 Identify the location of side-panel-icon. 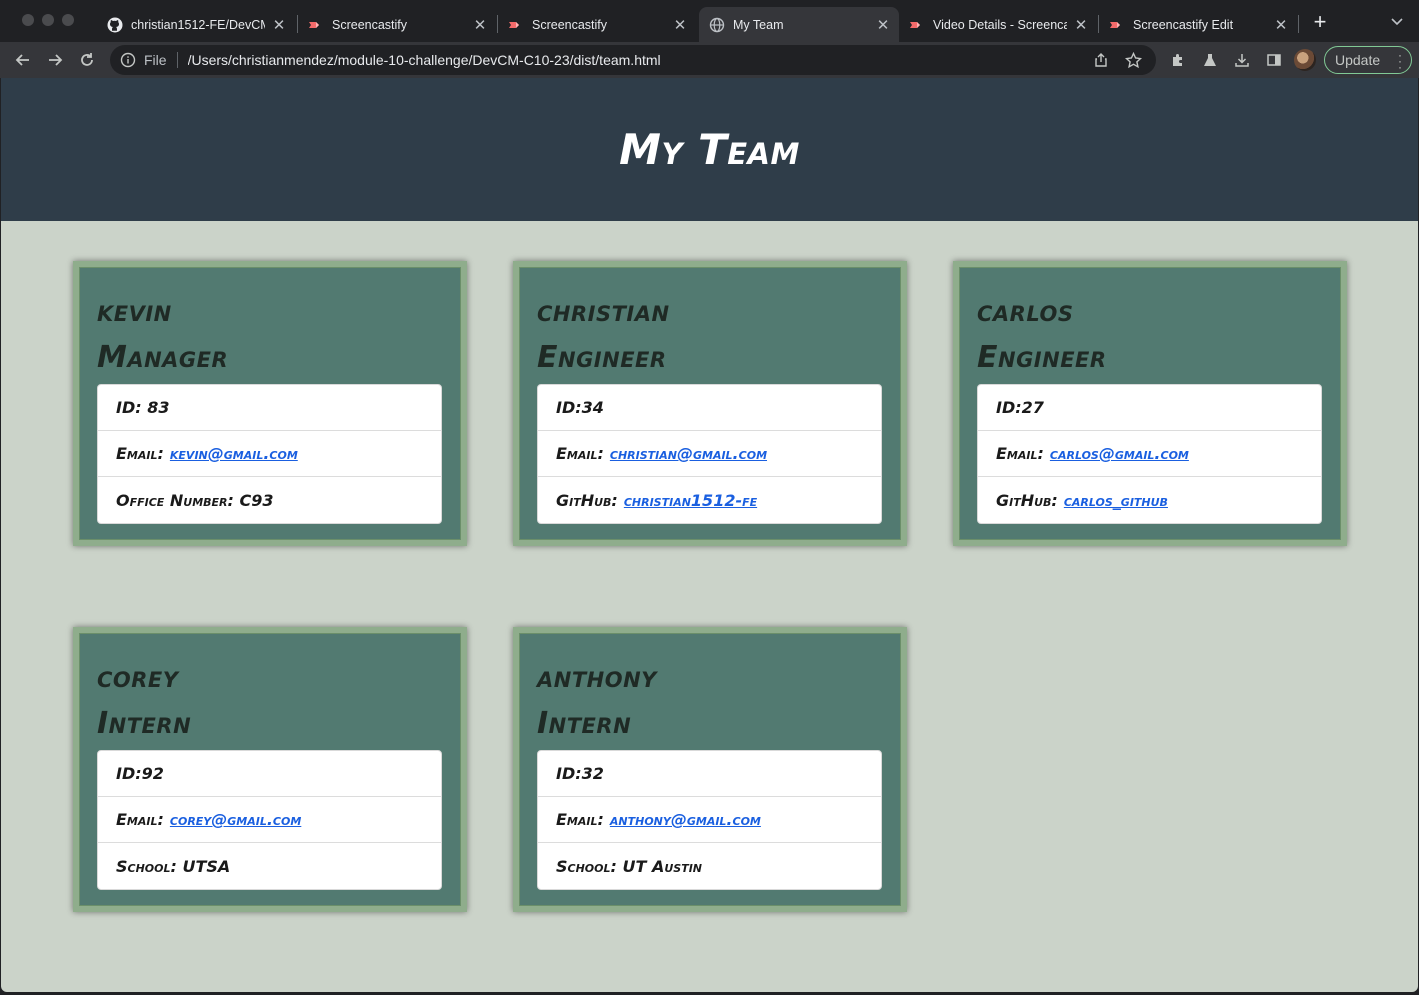
(1274, 60).